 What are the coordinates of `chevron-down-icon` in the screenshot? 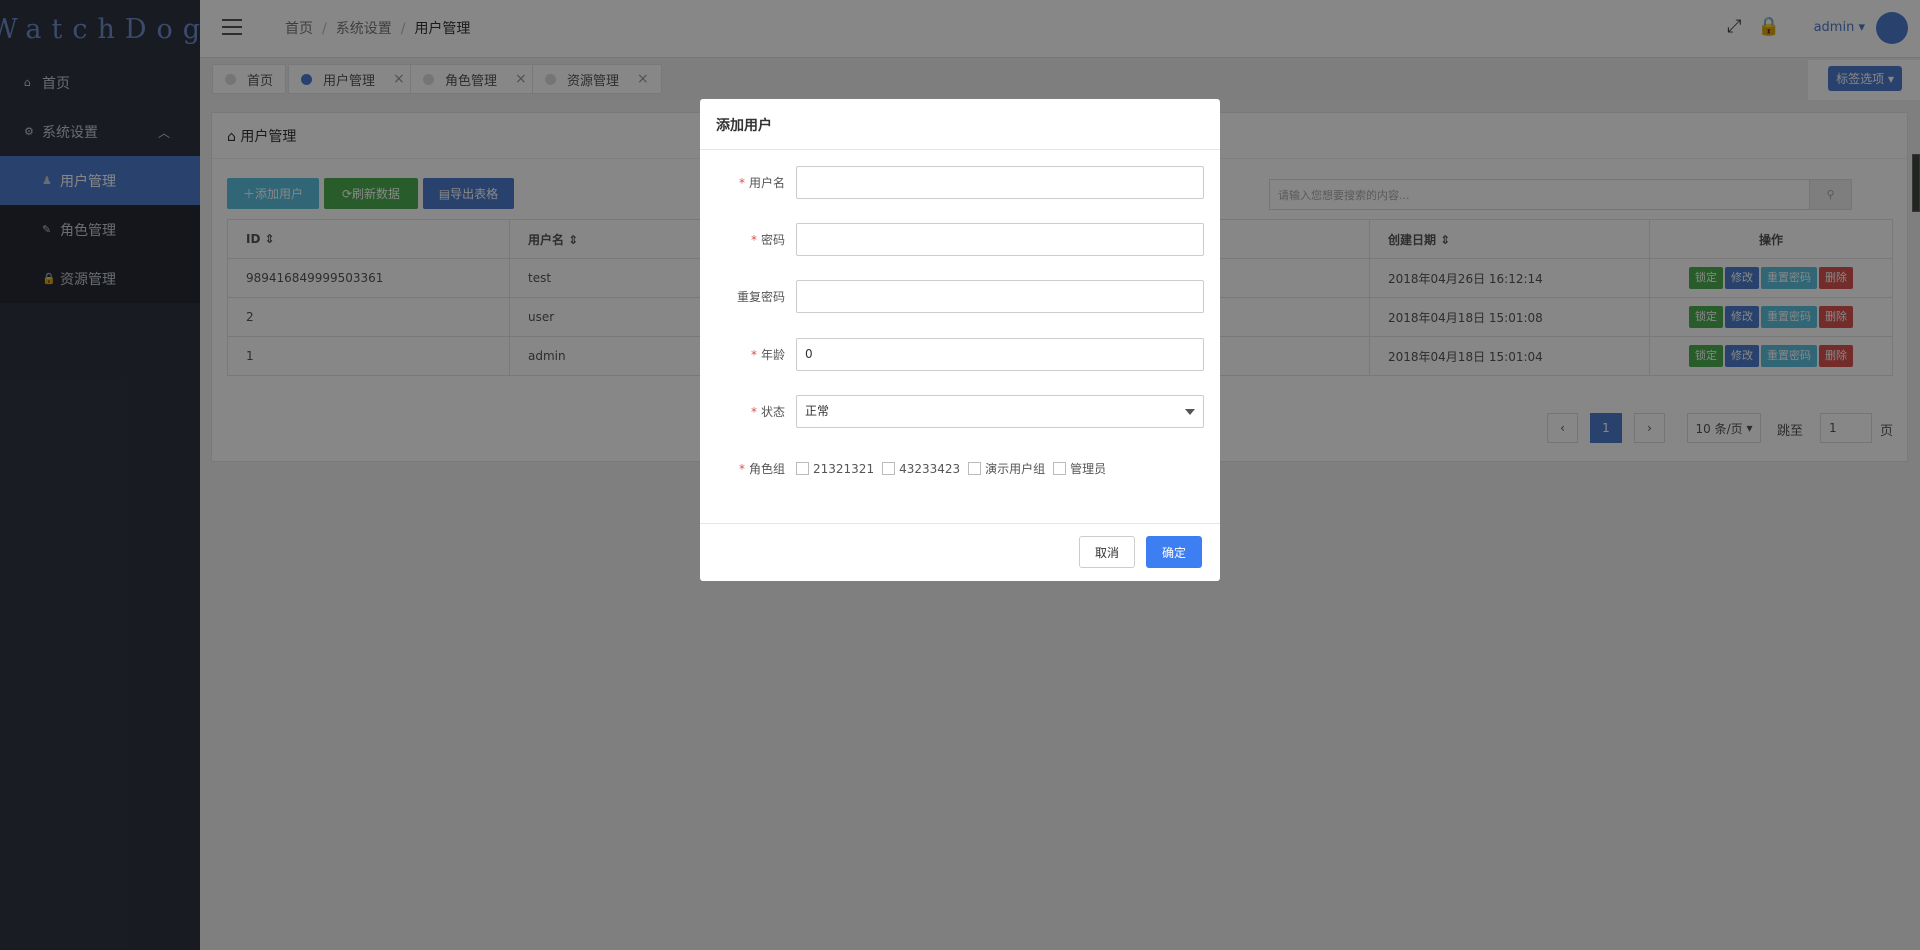 It's located at (1190, 412).